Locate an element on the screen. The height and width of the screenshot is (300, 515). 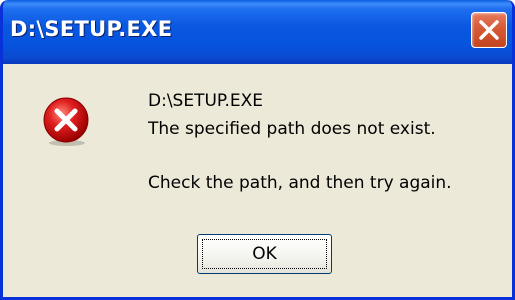
close-button is located at coordinates (489, 30).